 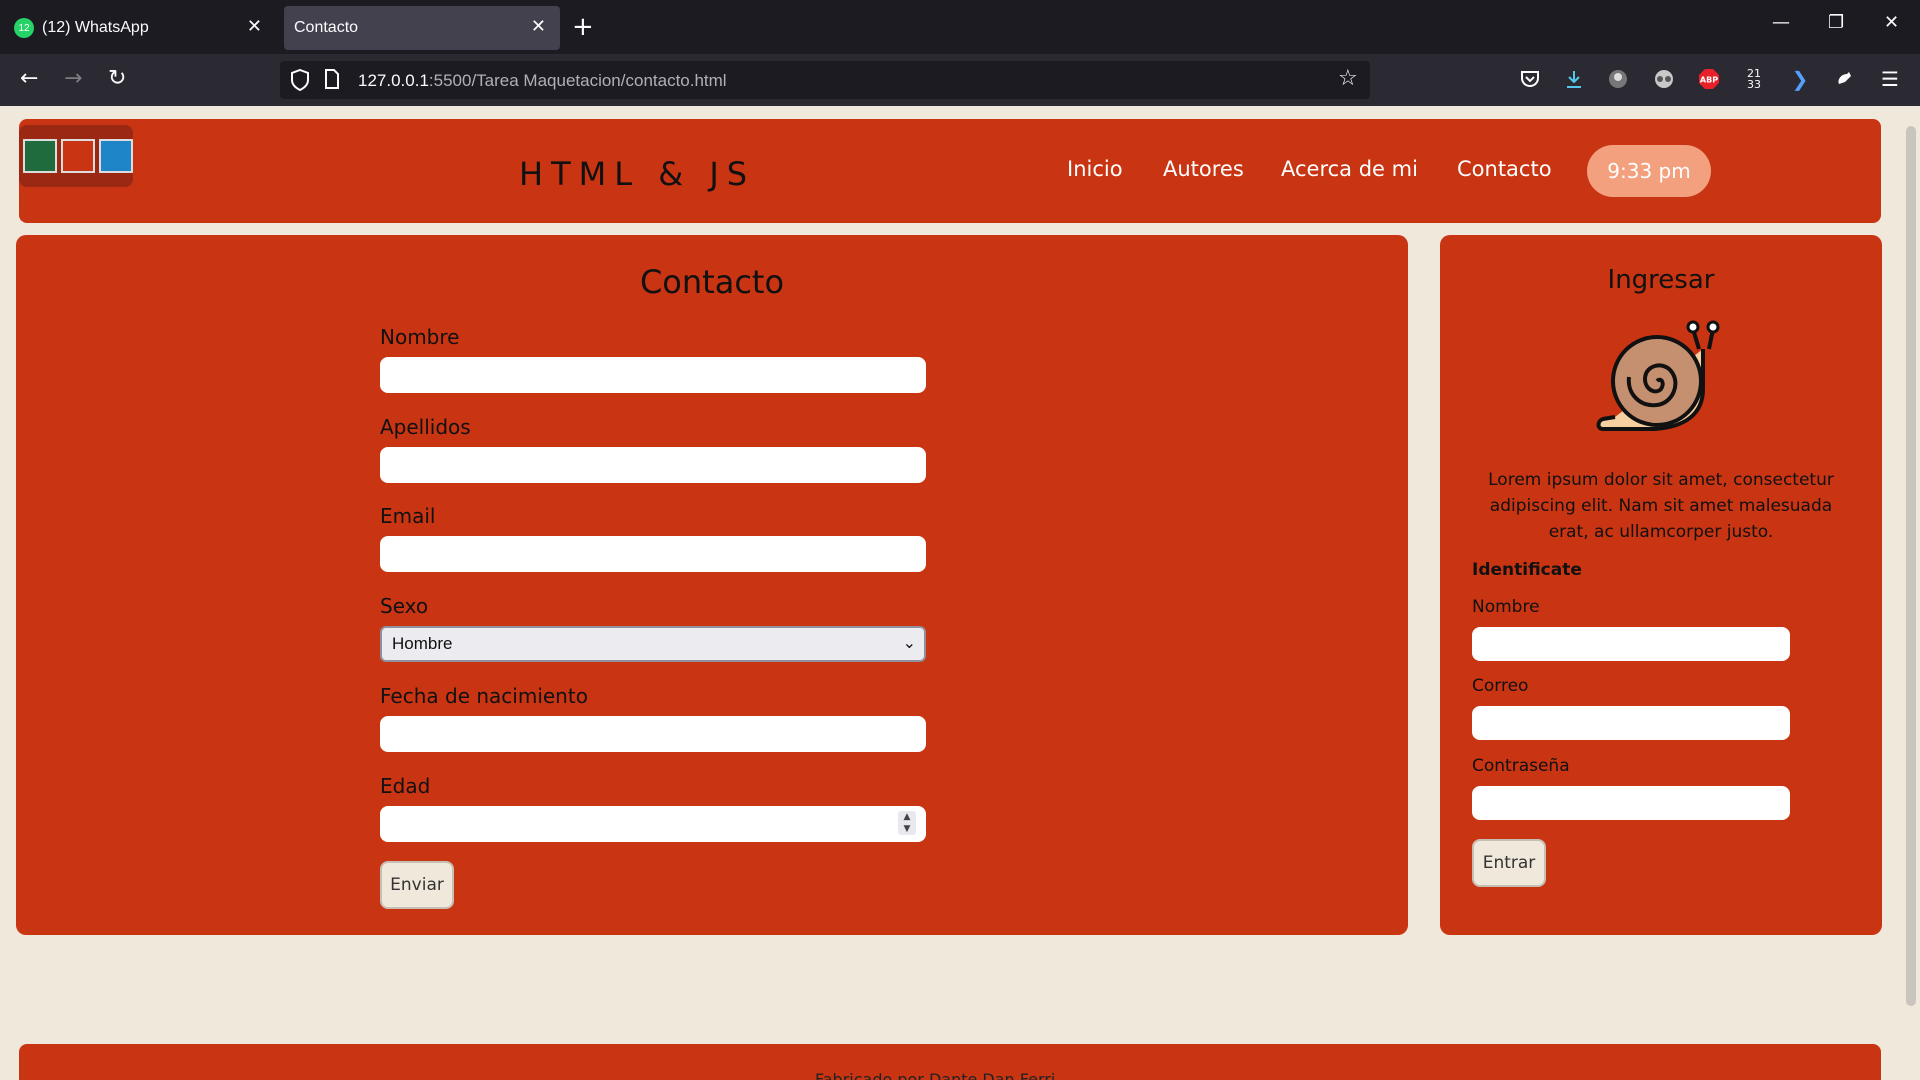 I want to click on apellidos-label: Apellidos, so click(x=425, y=427).